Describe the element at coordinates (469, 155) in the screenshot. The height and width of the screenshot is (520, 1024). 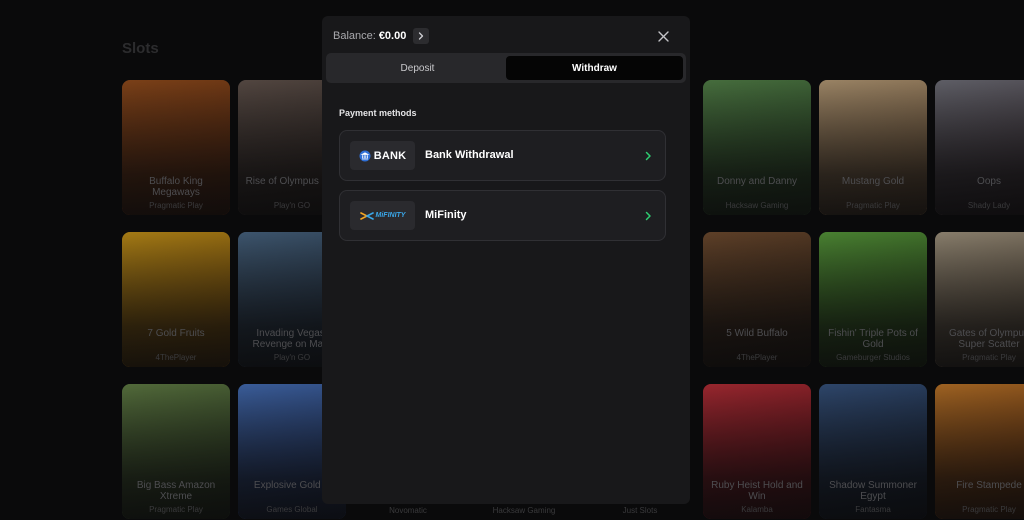
I see `payment-method-label: Bank Withdrawal` at that location.